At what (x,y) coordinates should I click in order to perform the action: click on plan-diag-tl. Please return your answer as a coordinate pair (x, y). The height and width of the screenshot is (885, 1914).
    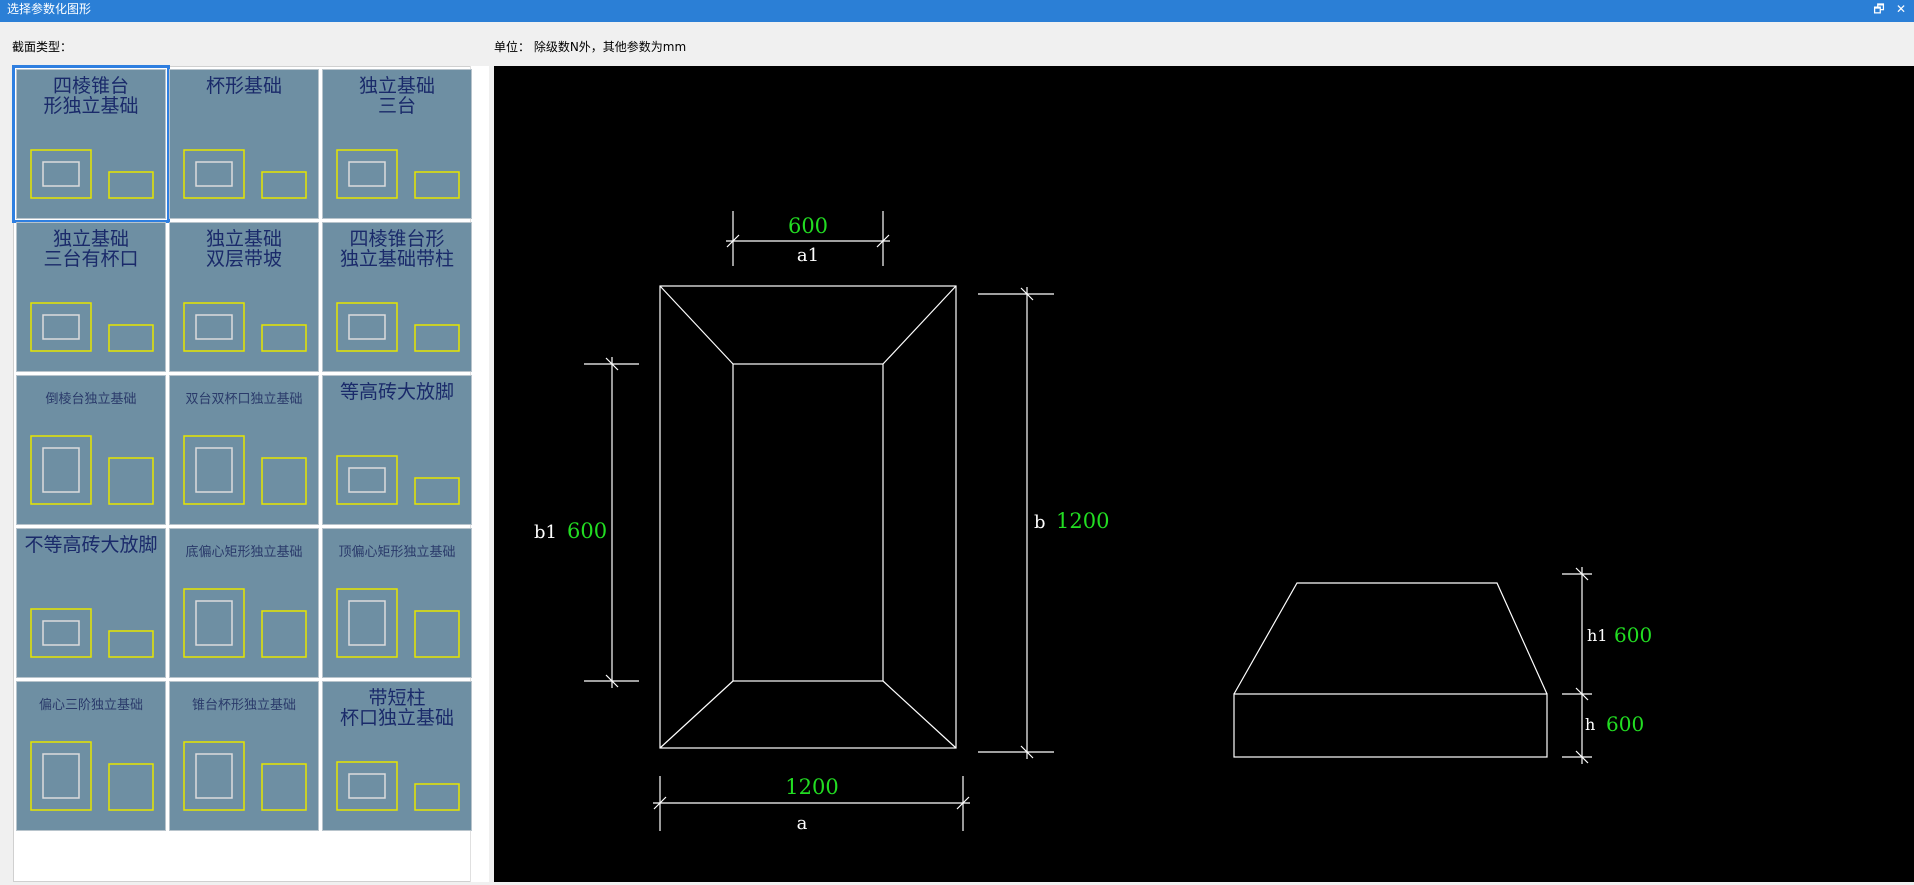
    Looking at the image, I should click on (696, 325).